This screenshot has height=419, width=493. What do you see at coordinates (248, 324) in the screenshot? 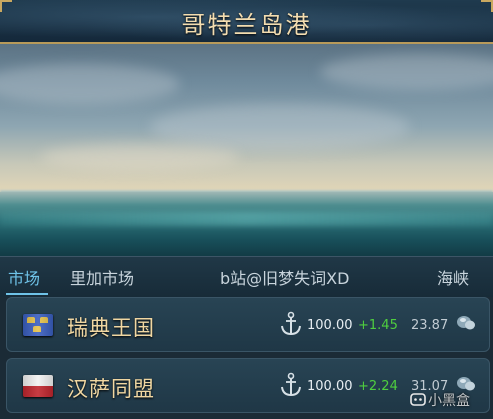
I see `list-item: 瑞典王国 100.00 +1.45 23.87` at bounding box center [248, 324].